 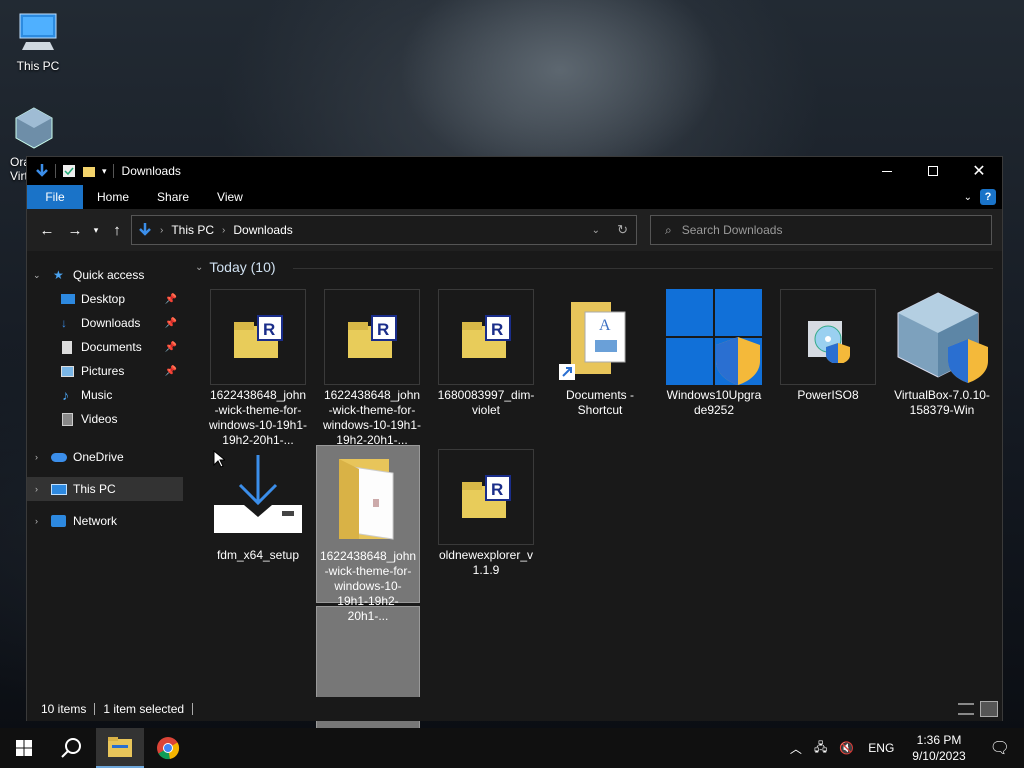 What do you see at coordinates (966, 709) in the screenshot?
I see `details-view-icon` at bounding box center [966, 709].